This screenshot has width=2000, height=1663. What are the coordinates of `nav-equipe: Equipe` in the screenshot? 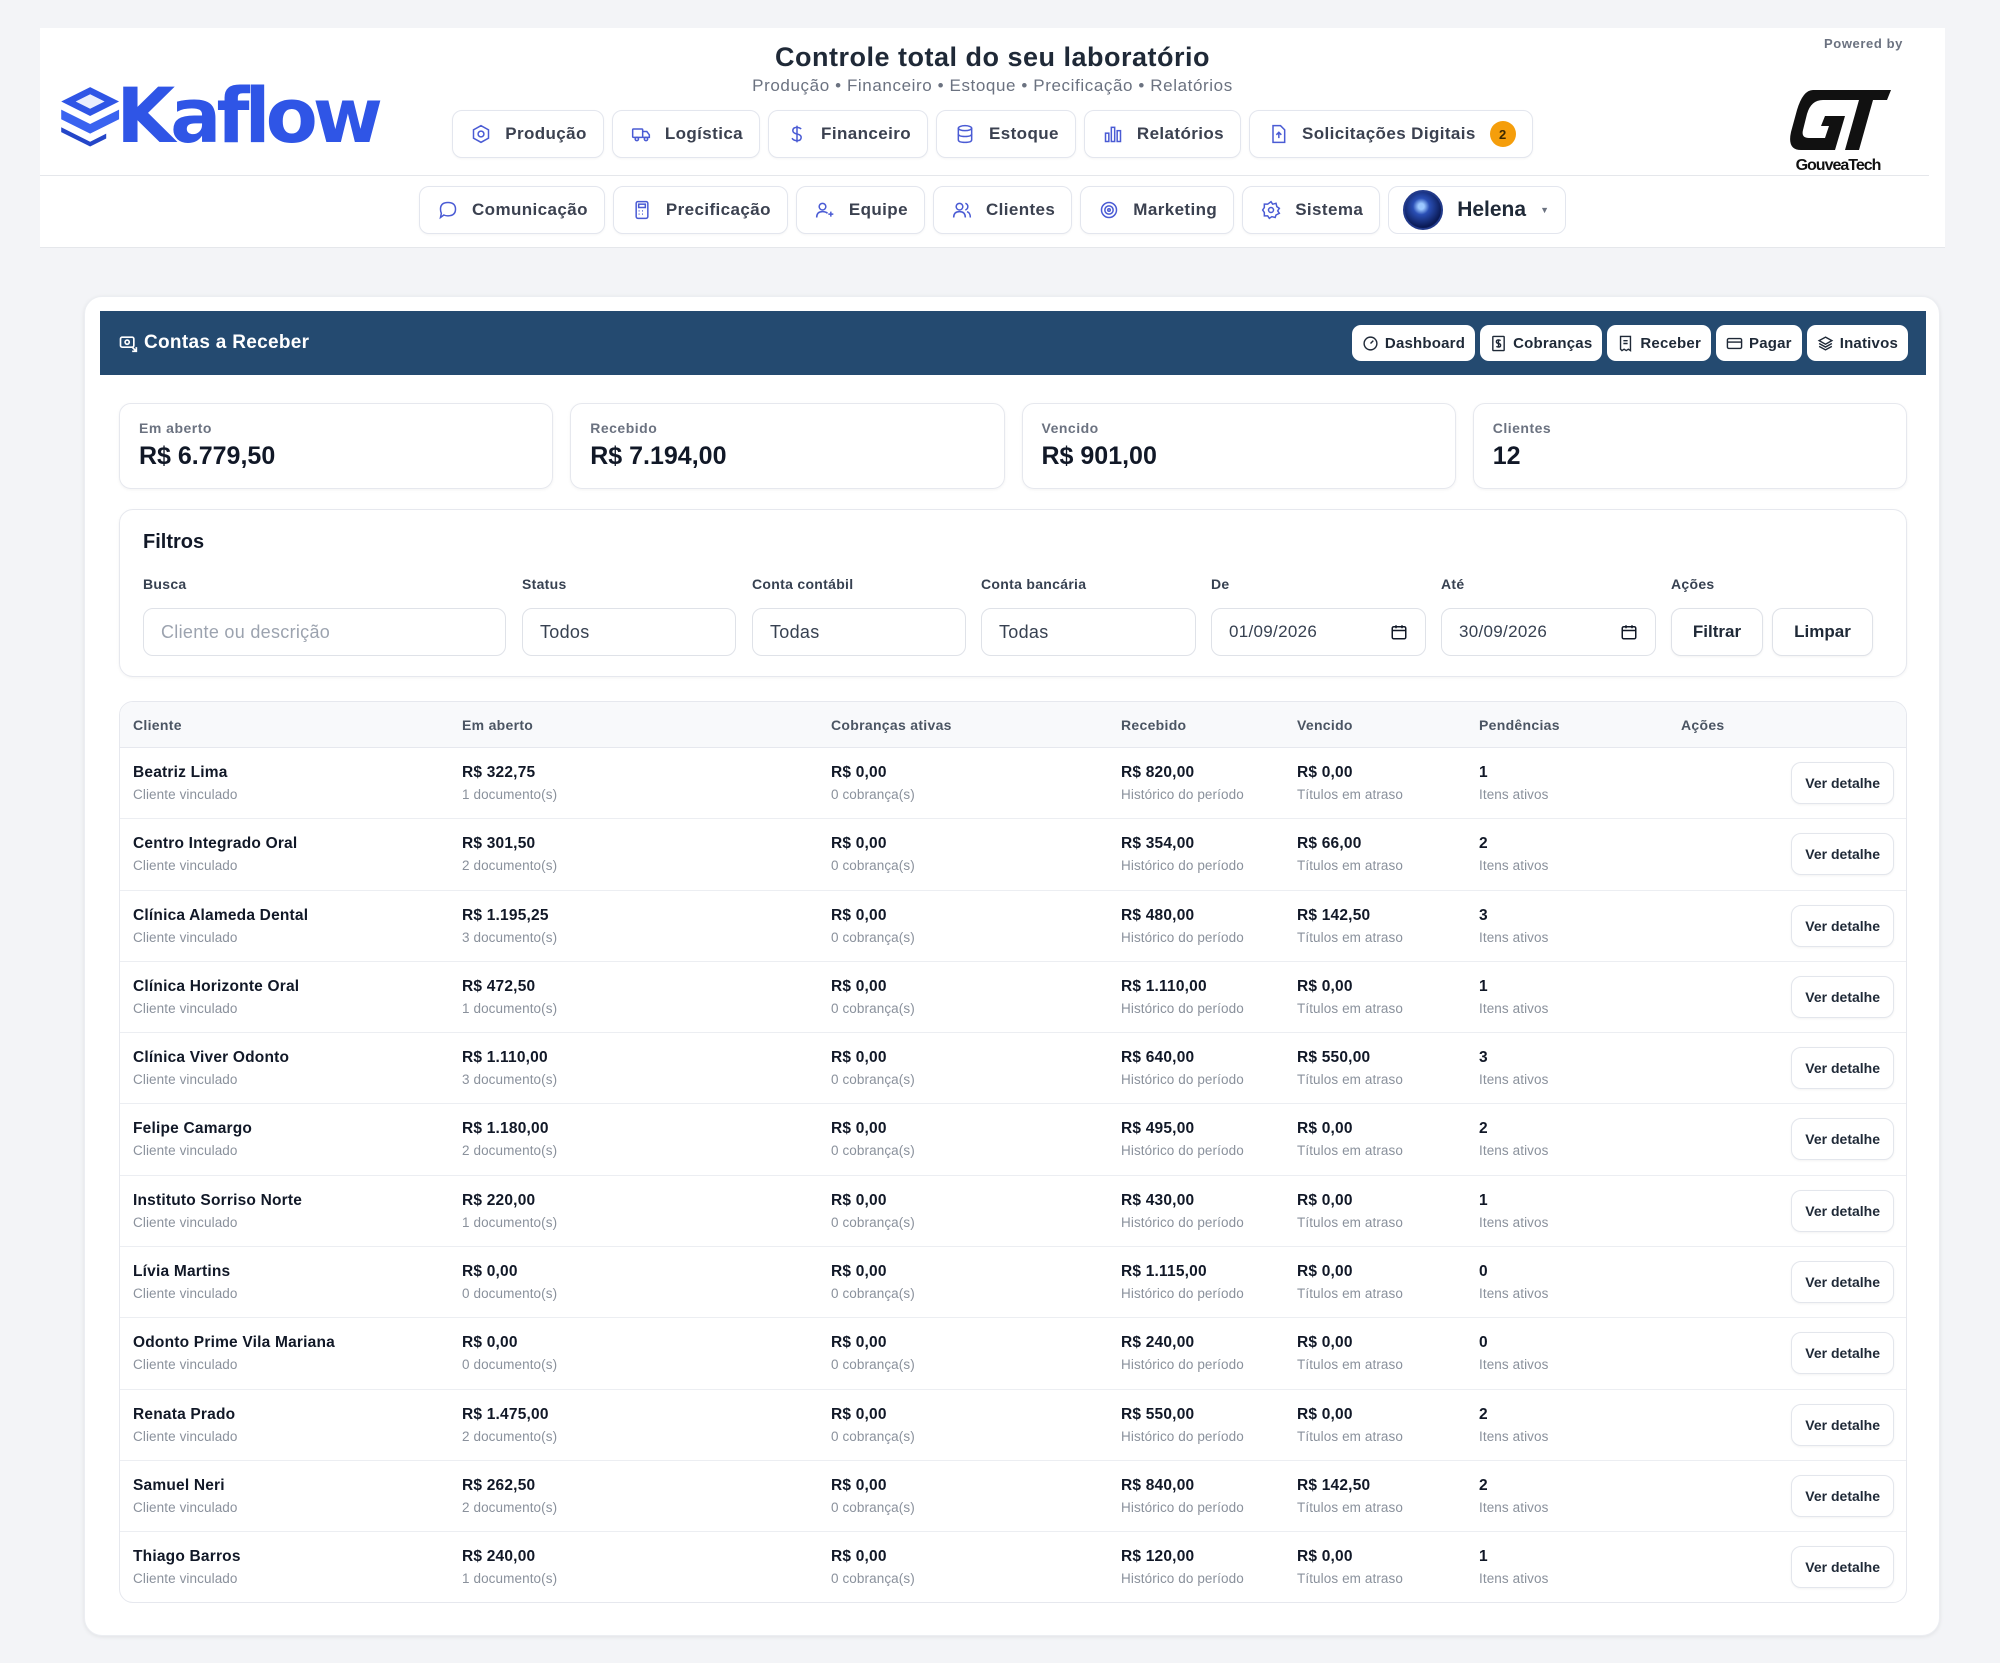 It's located at (860, 210).